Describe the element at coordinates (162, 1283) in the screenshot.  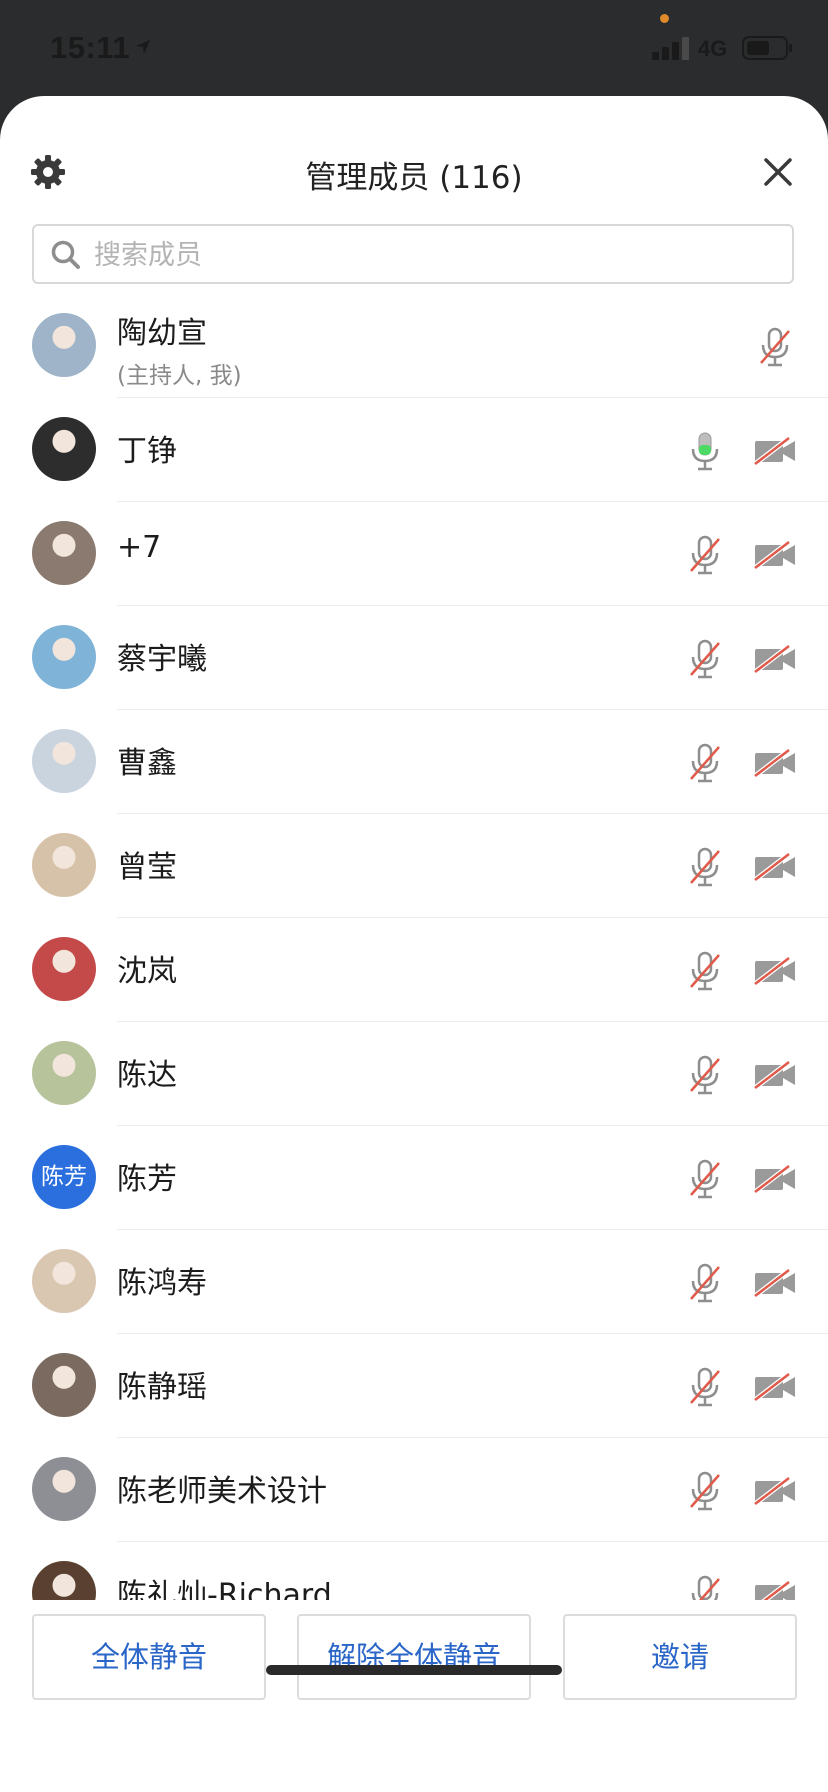
I see `member-name: 陈鸿寿` at that location.